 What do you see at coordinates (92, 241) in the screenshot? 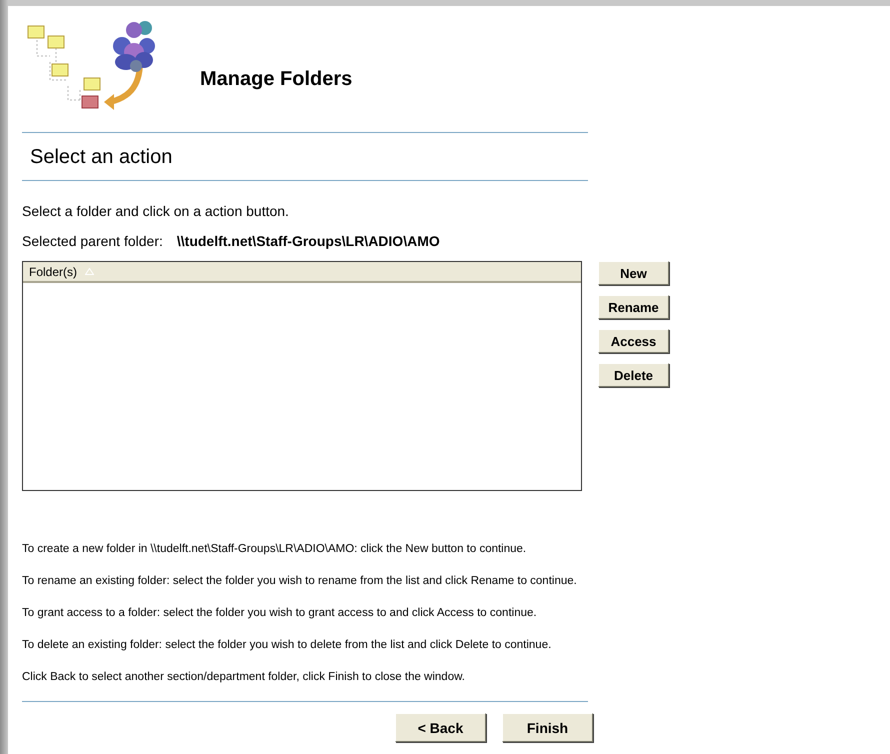
I see `parent-folder-label: Selected parent folder:` at bounding box center [92, 241].